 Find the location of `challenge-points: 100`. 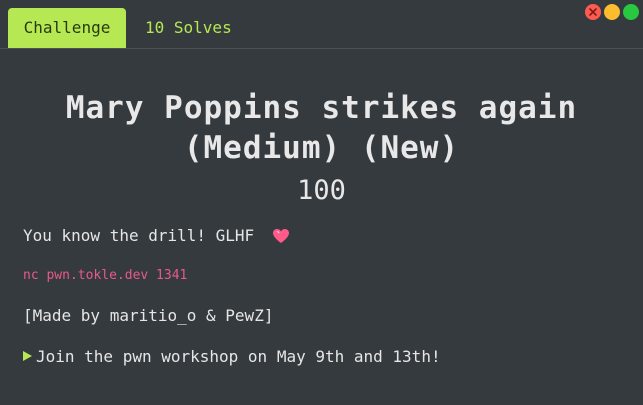

challenge-points: 100 is located at coordinates (321, 190).